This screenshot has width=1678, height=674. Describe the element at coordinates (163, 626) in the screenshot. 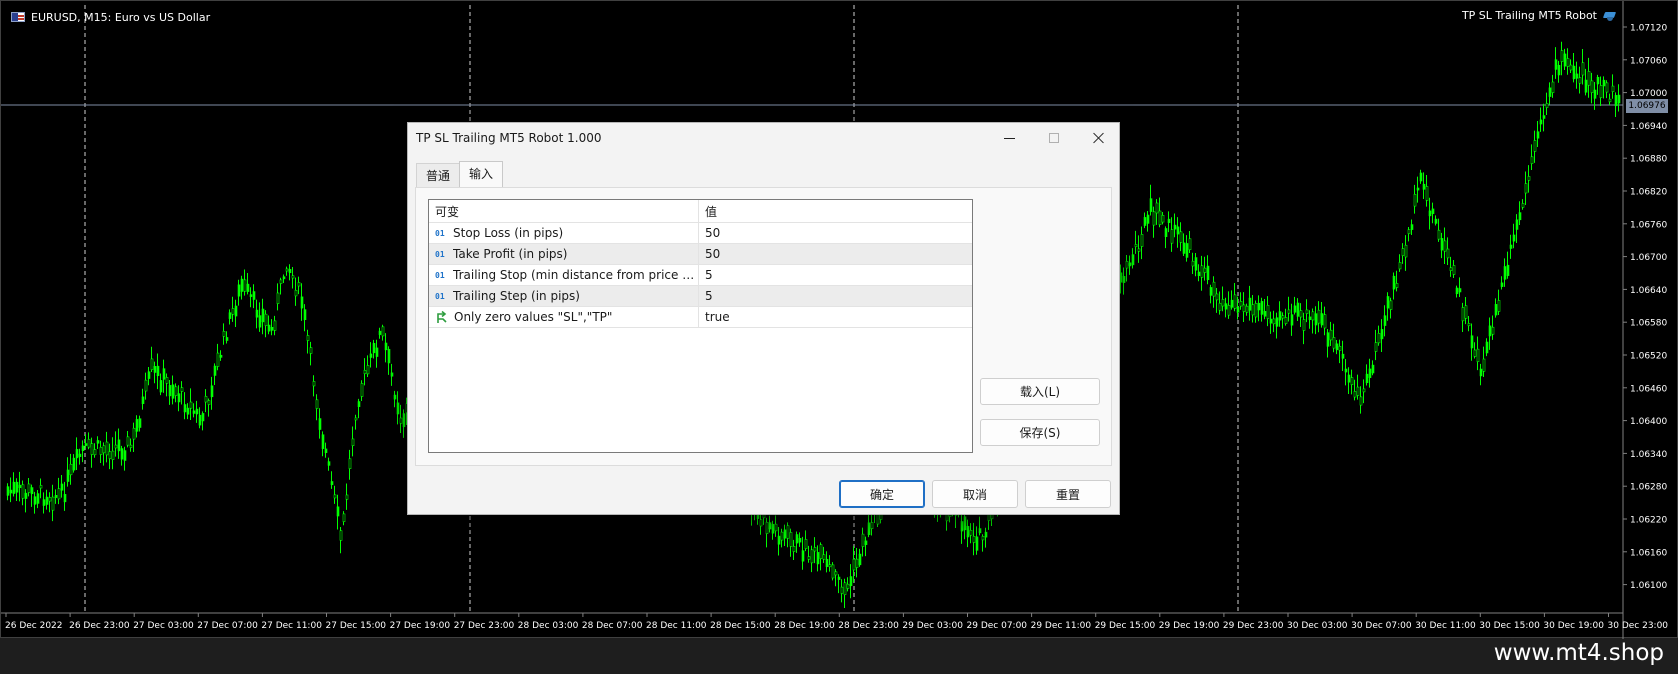

I see `time-axis-label: 27 Dec 03:00` at that location.